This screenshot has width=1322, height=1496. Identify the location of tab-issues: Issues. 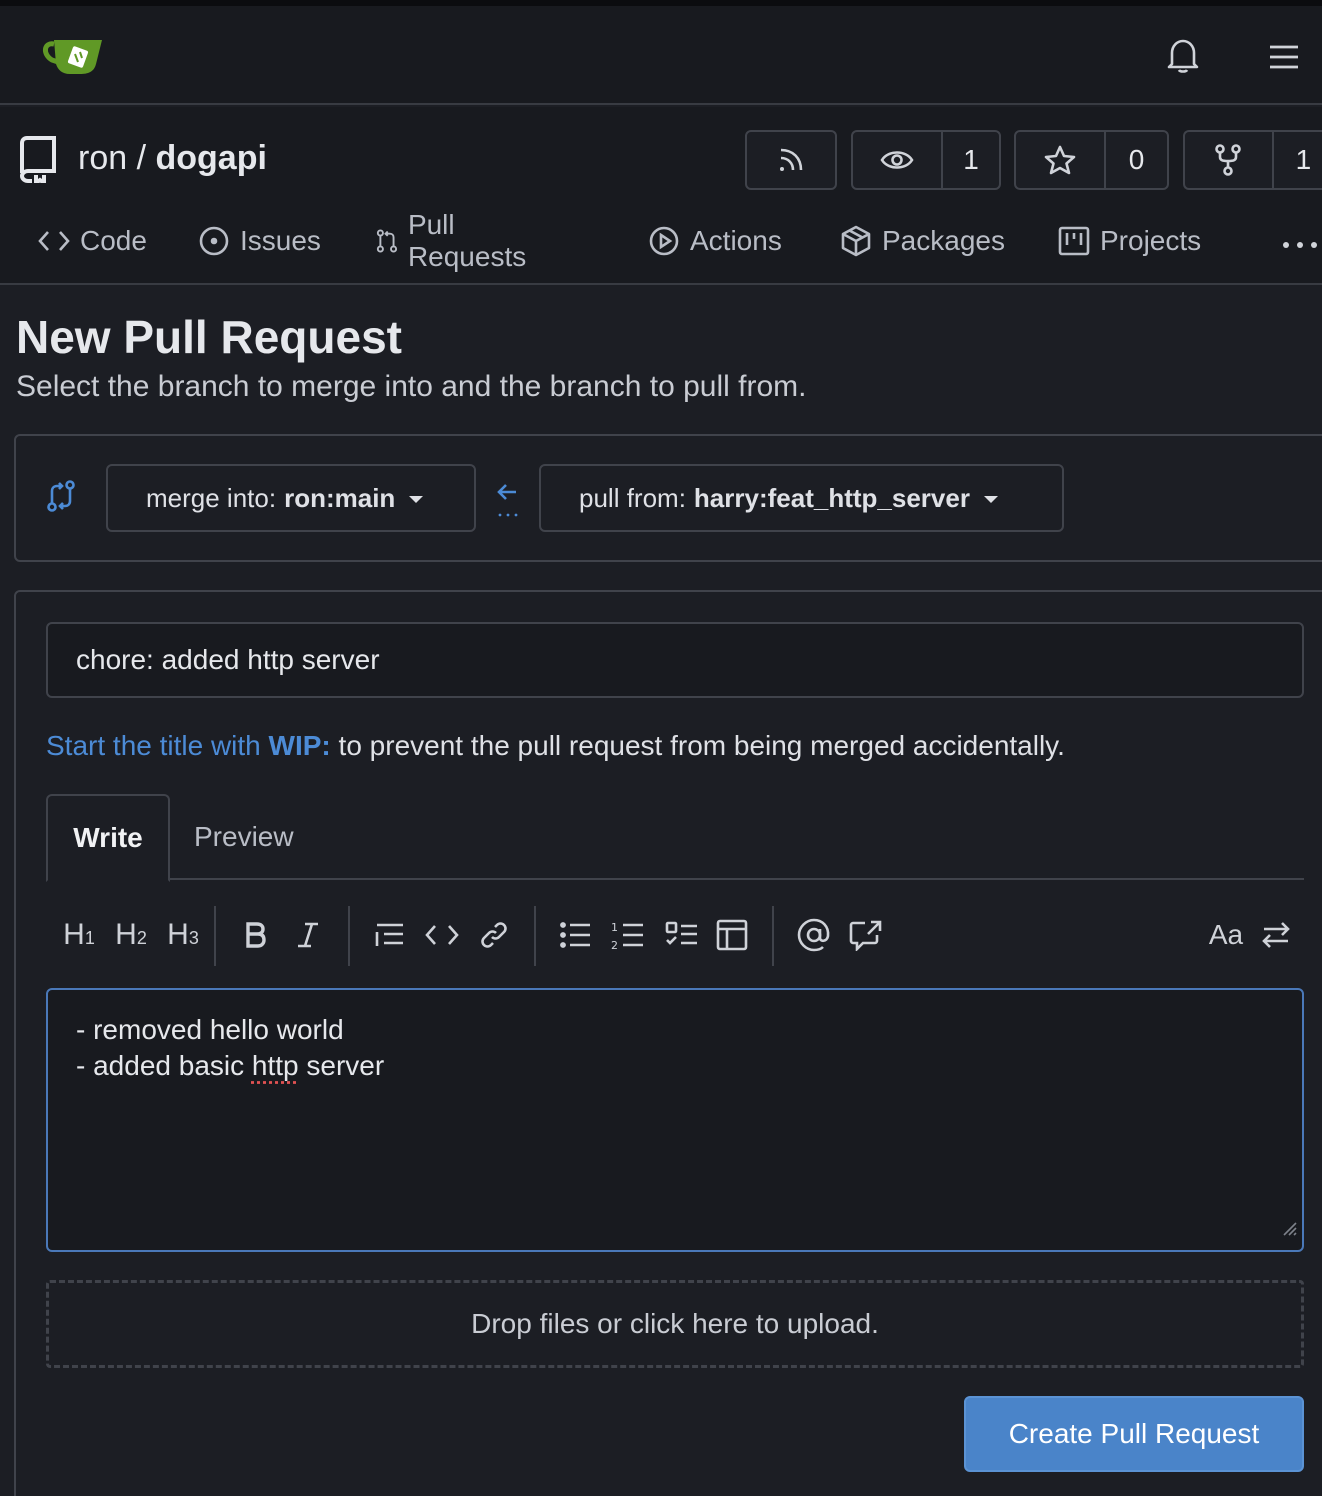
(259, 241).